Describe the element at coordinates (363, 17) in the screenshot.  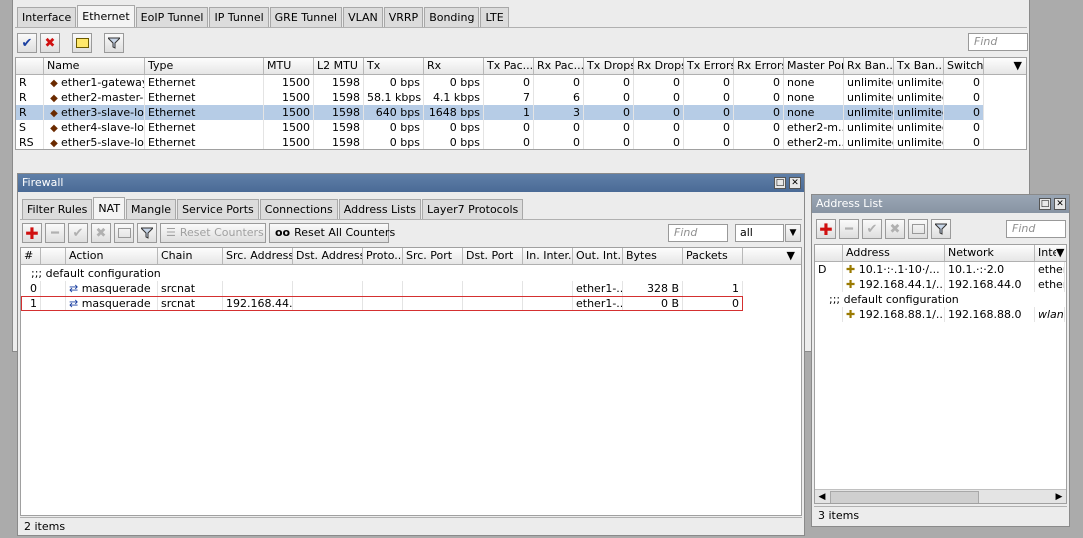
I see `tab-vlan: VLAN` at that location.